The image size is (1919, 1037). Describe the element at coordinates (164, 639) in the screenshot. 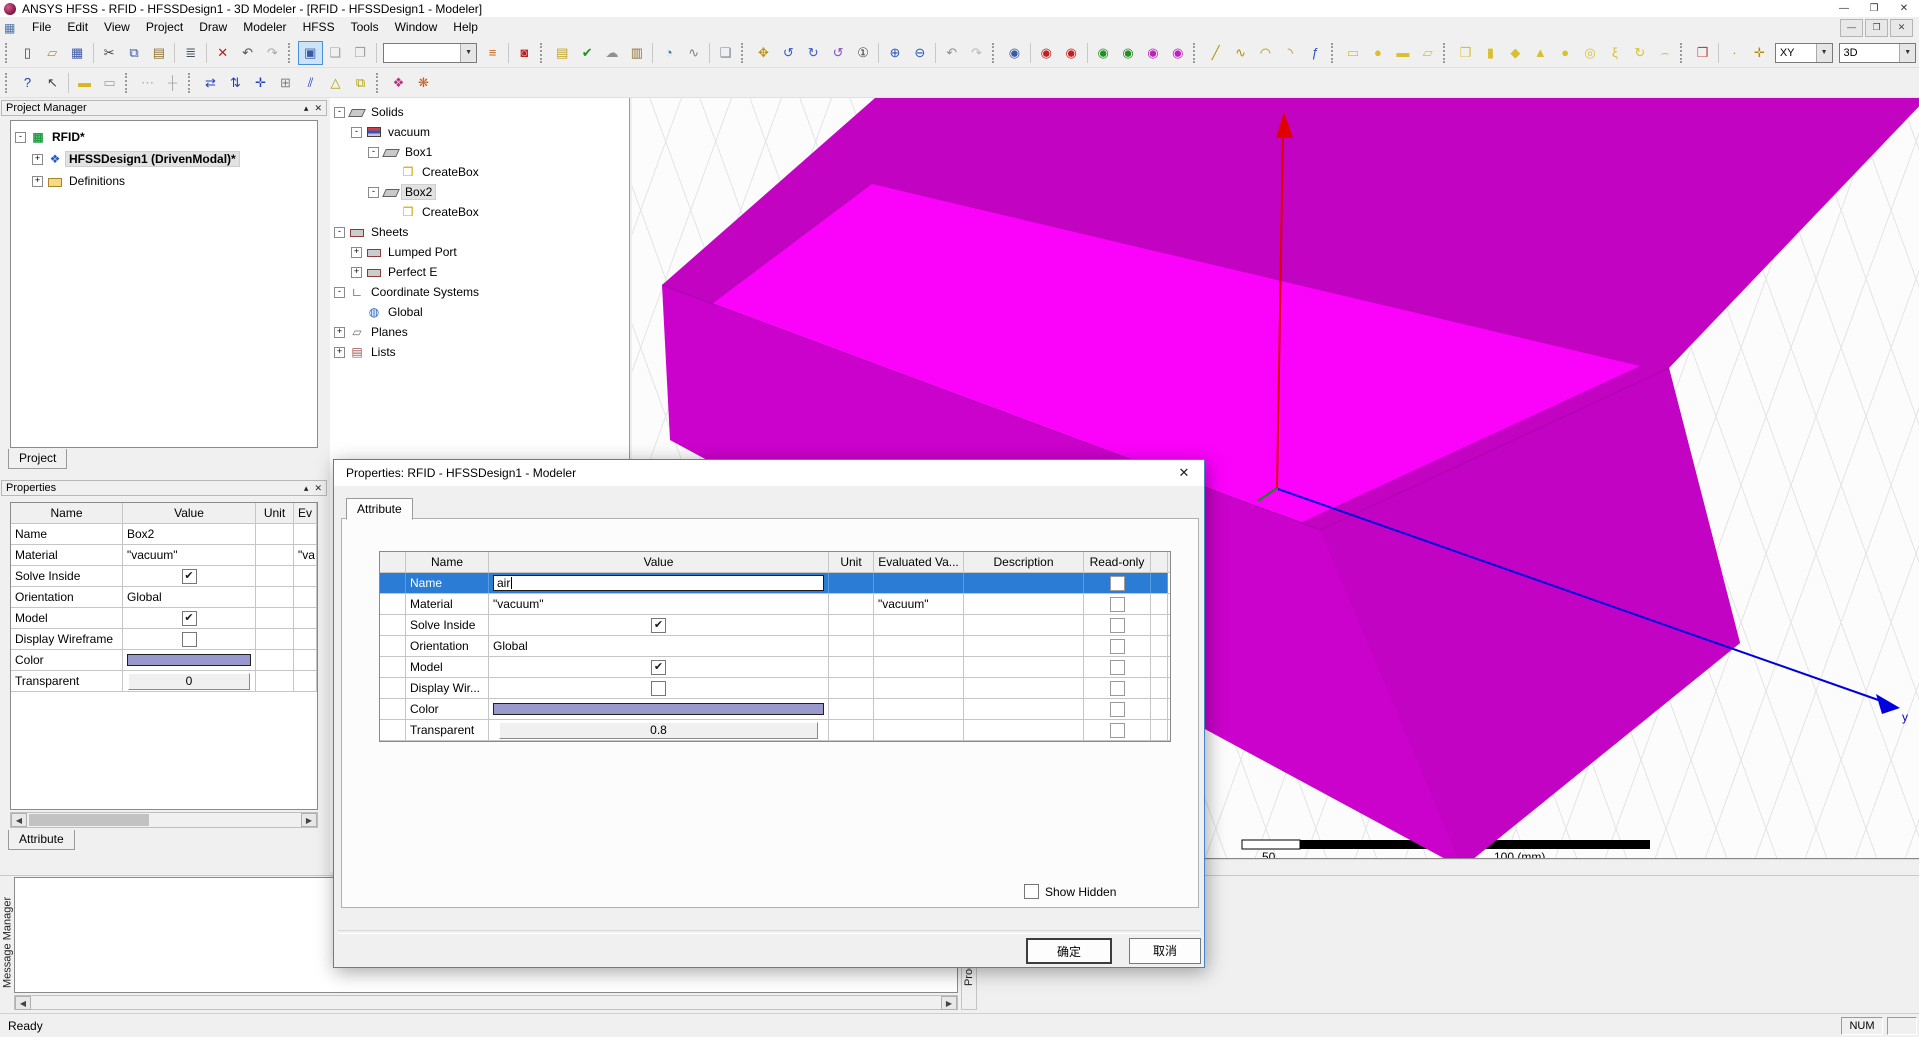

I see `property-row-display-wireframe: Display Wireframe` at that location.